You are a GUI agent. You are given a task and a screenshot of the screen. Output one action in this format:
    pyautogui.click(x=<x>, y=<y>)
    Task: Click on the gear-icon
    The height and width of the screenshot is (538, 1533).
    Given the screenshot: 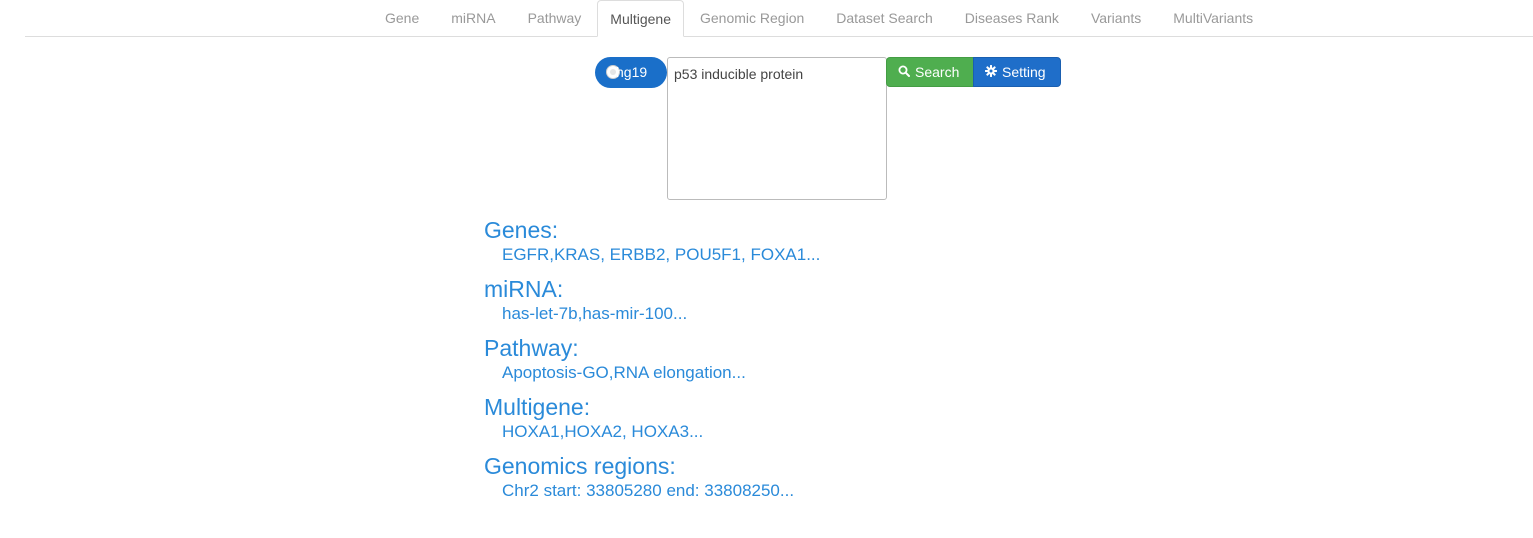 What is the action you would take?
    pyautogui.click(x=991, y=72)
    